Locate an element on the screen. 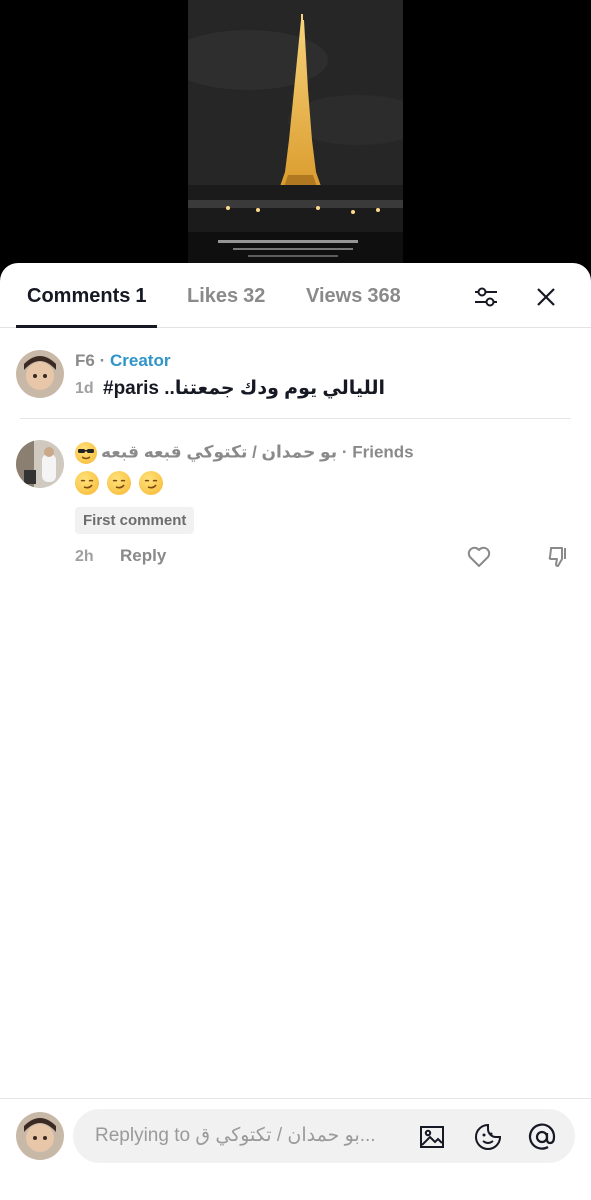 The image size is (591, 1200). comment-text: #paris الليالي يوم ودك جمعتنا.. is located at coordinates (244, 388).